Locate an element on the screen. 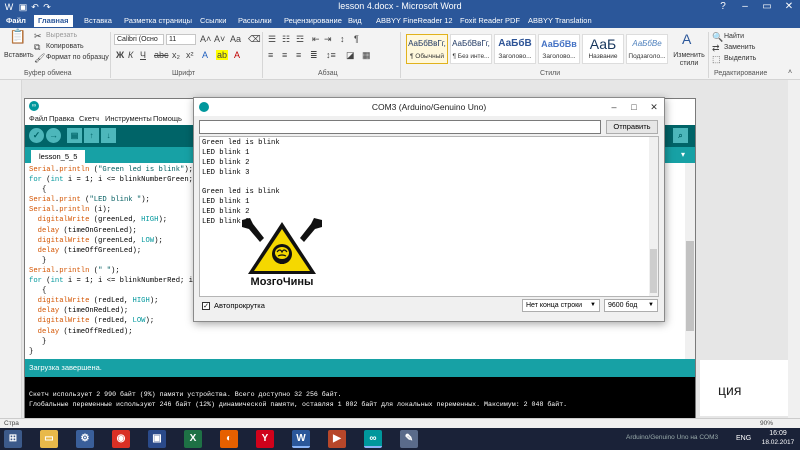  menu-edit: Правка is located at coordinates (61, 118).